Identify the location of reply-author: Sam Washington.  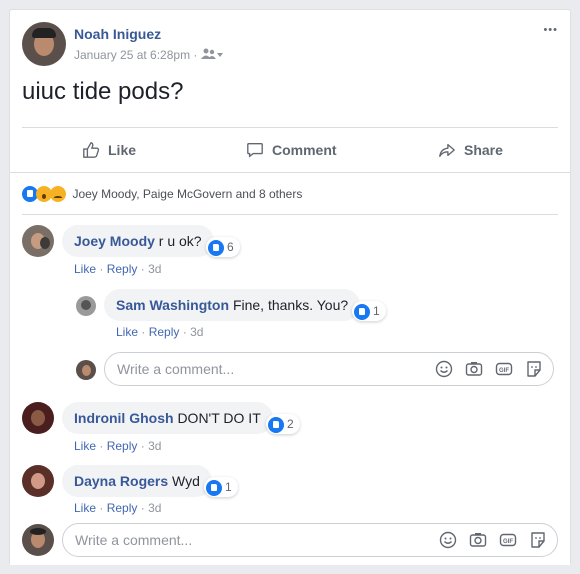
(172, 305).